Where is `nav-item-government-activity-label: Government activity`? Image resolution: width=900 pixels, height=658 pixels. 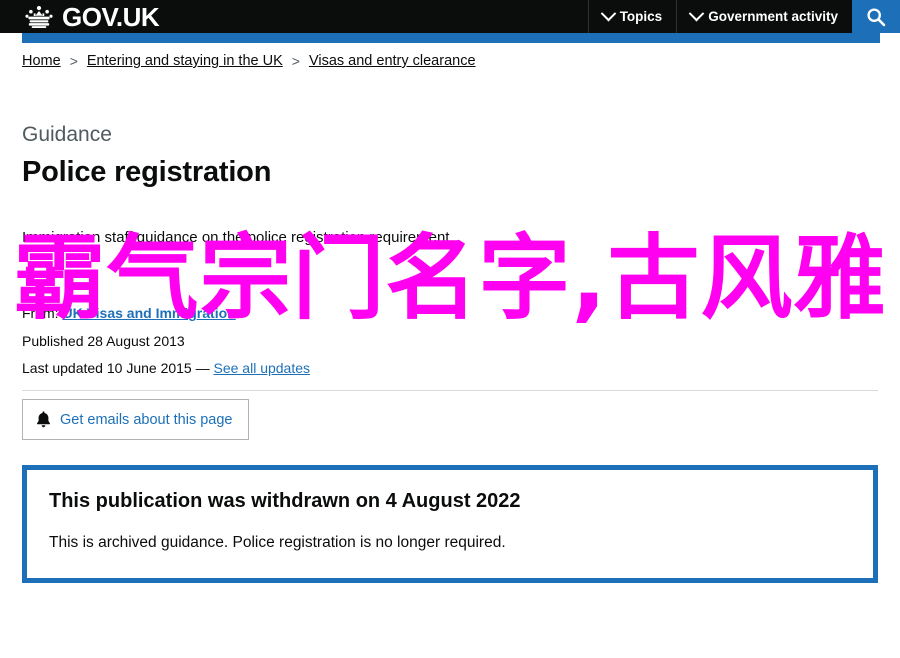 nav-item-government-activity-label: Government activity is located at coordinates (773, 16).